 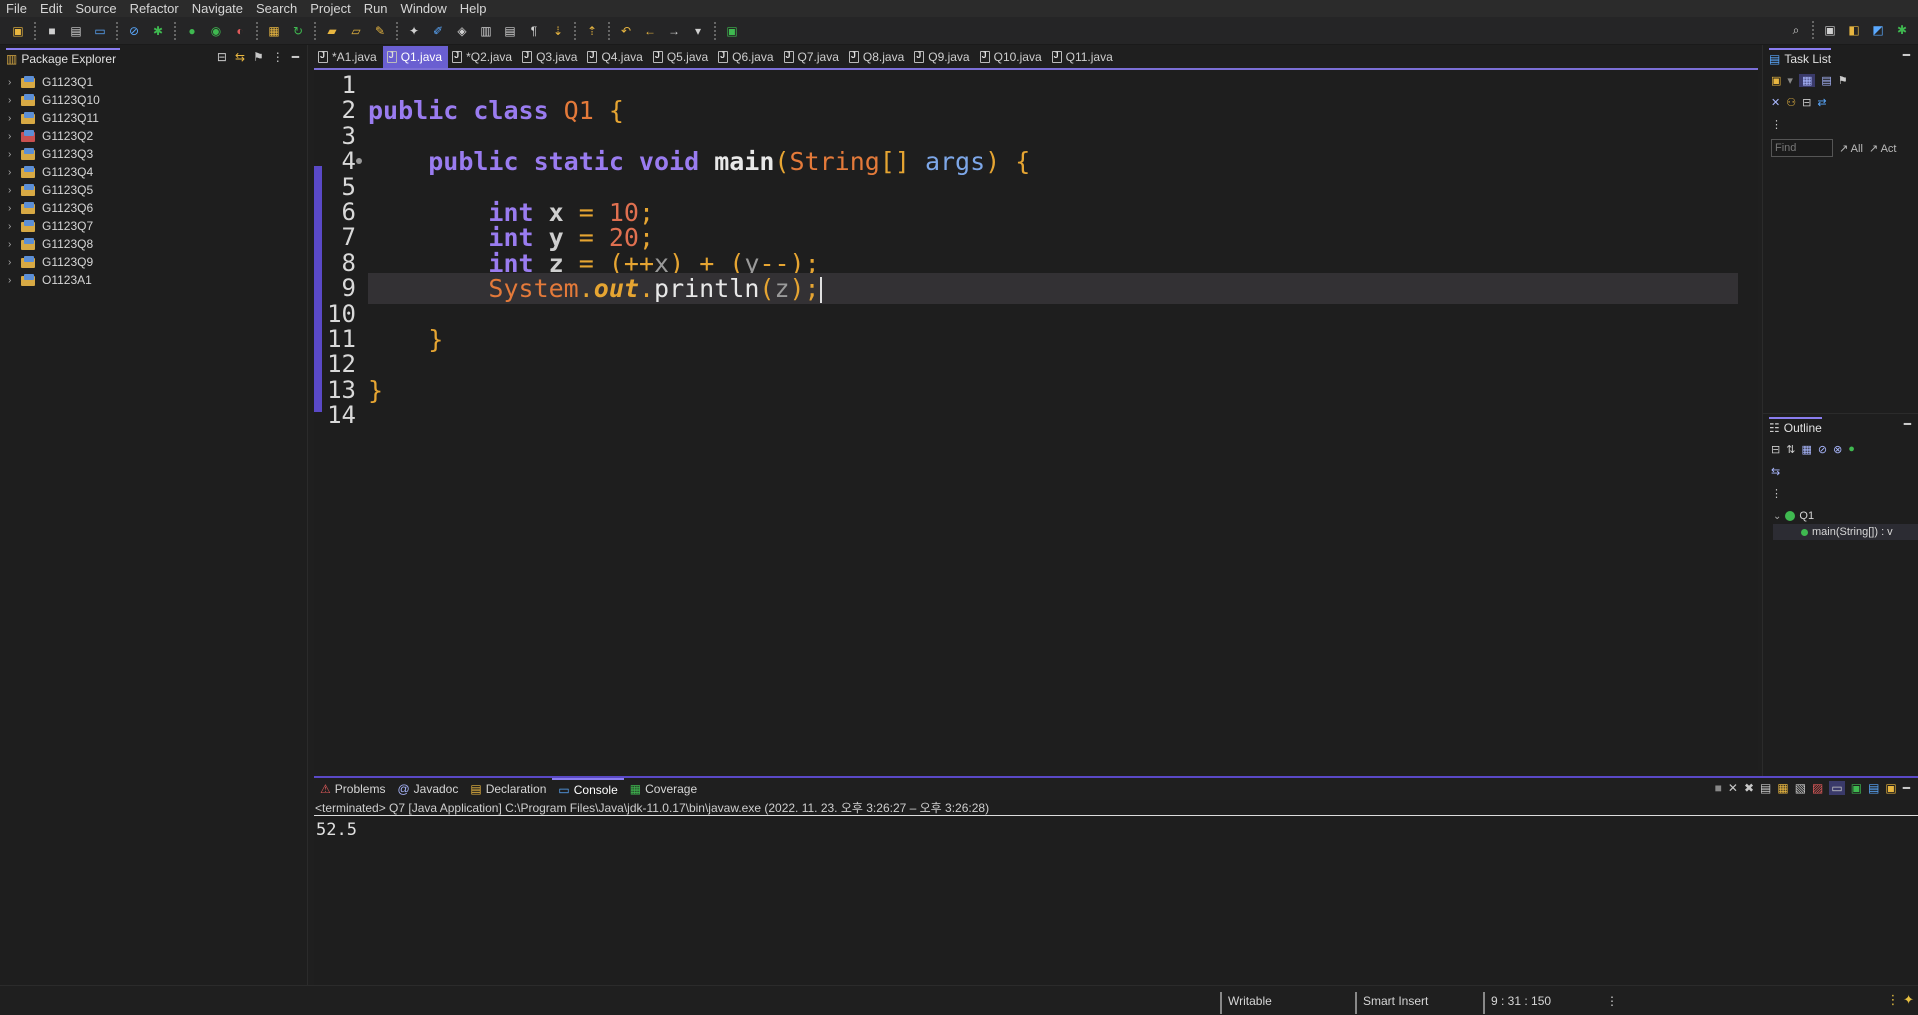 What do you see at coordinates (1843, 80) in the screenshot?
I see `focus-icon: ⚑` at bounding box center [1843, 80].